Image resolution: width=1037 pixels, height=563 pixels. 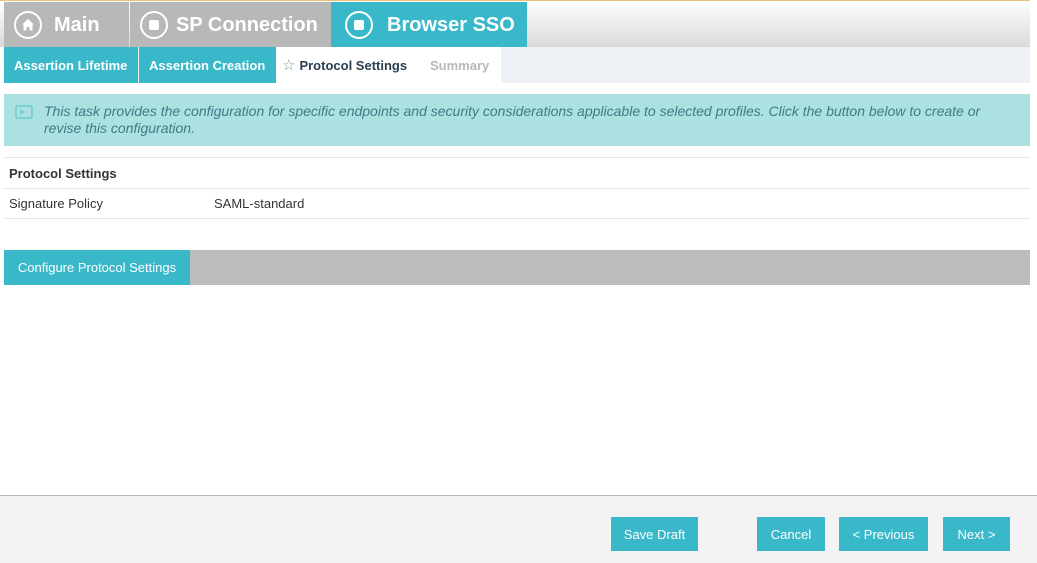 I want to click on settings-header-row: Protocol Settings, so click(x=517, y=172).